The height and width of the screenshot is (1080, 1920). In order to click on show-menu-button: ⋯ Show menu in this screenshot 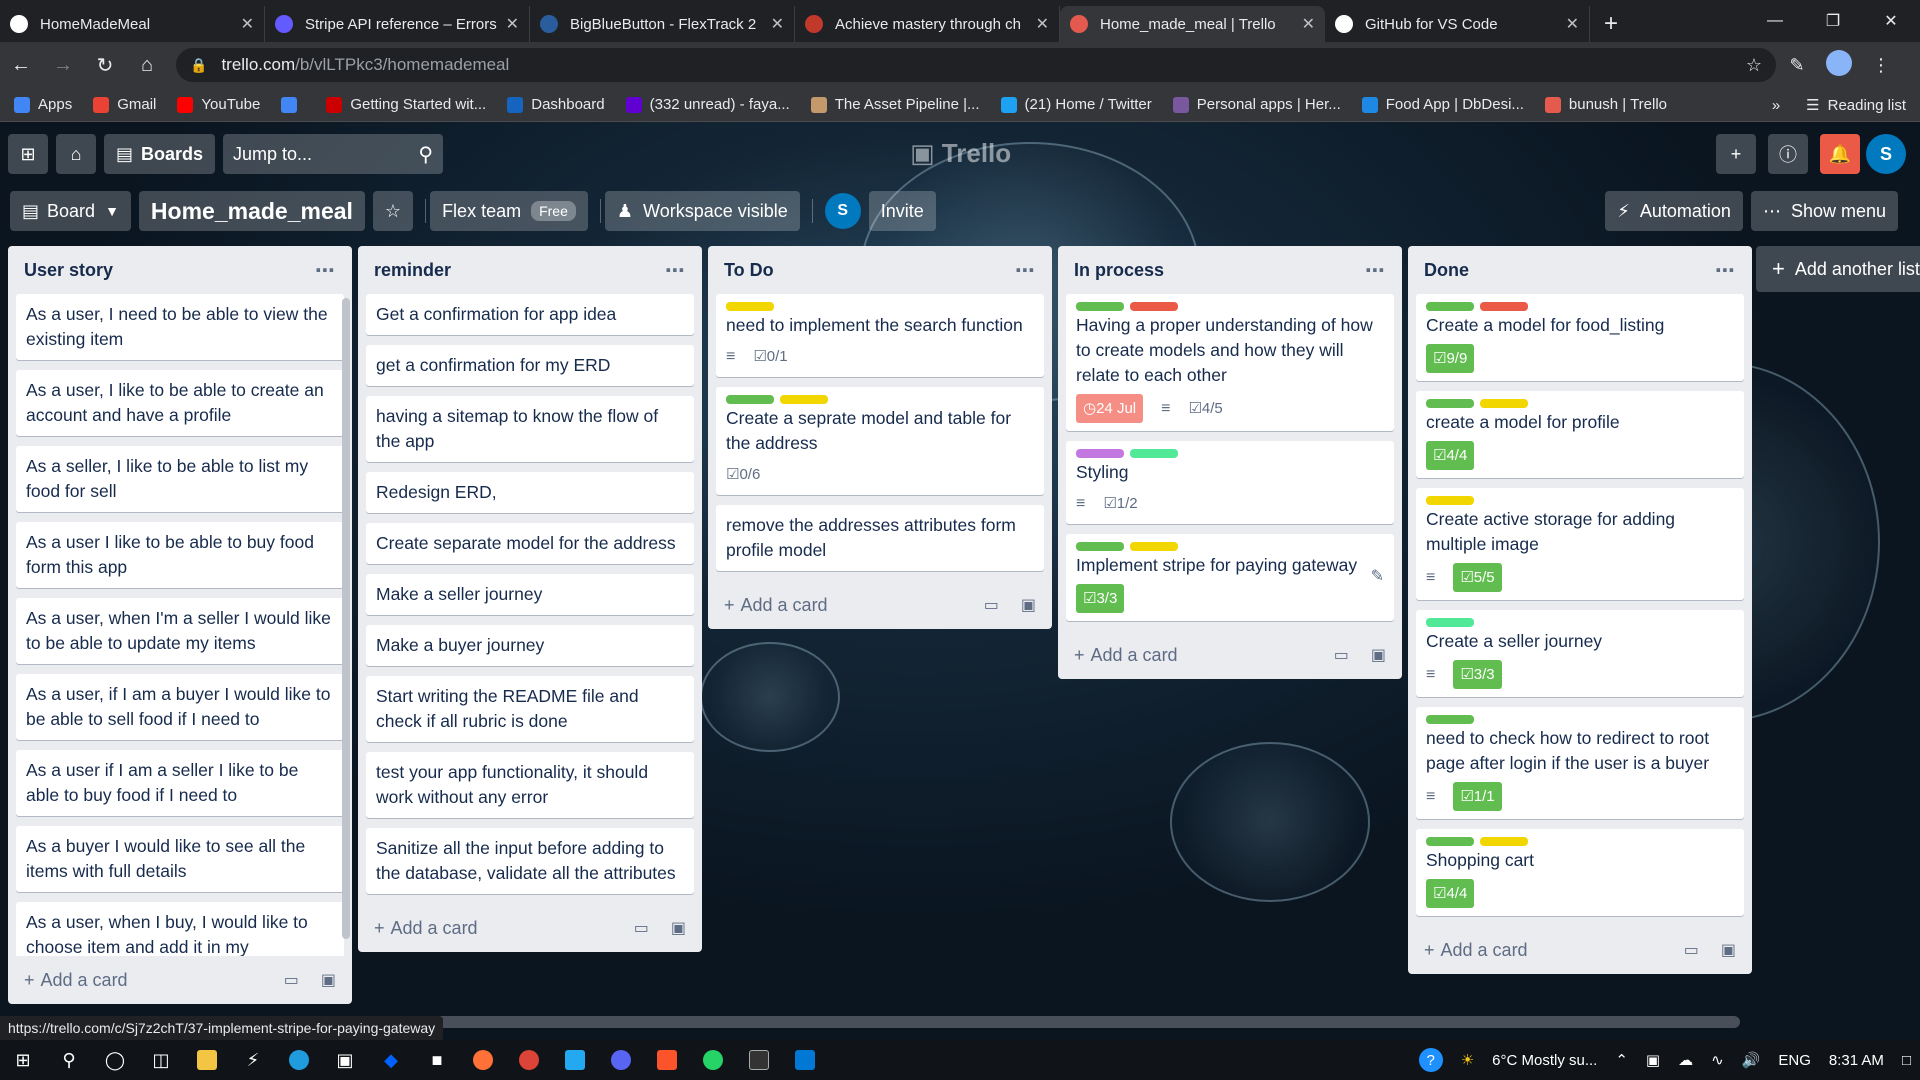, I will do `click(1824, 211)`.